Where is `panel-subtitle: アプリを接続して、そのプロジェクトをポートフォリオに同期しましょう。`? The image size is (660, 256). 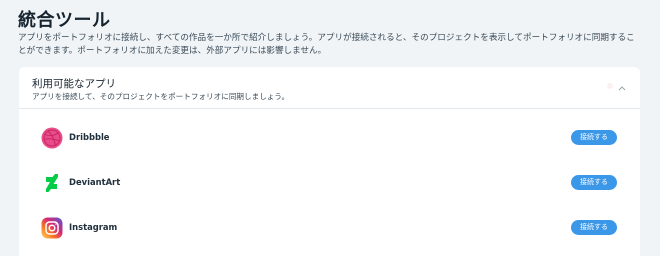
panel-subtitle: アプリを接続して、そのプロジェクトをポートフォリオに同期しましょう。 is located at coordinates (161, 96).